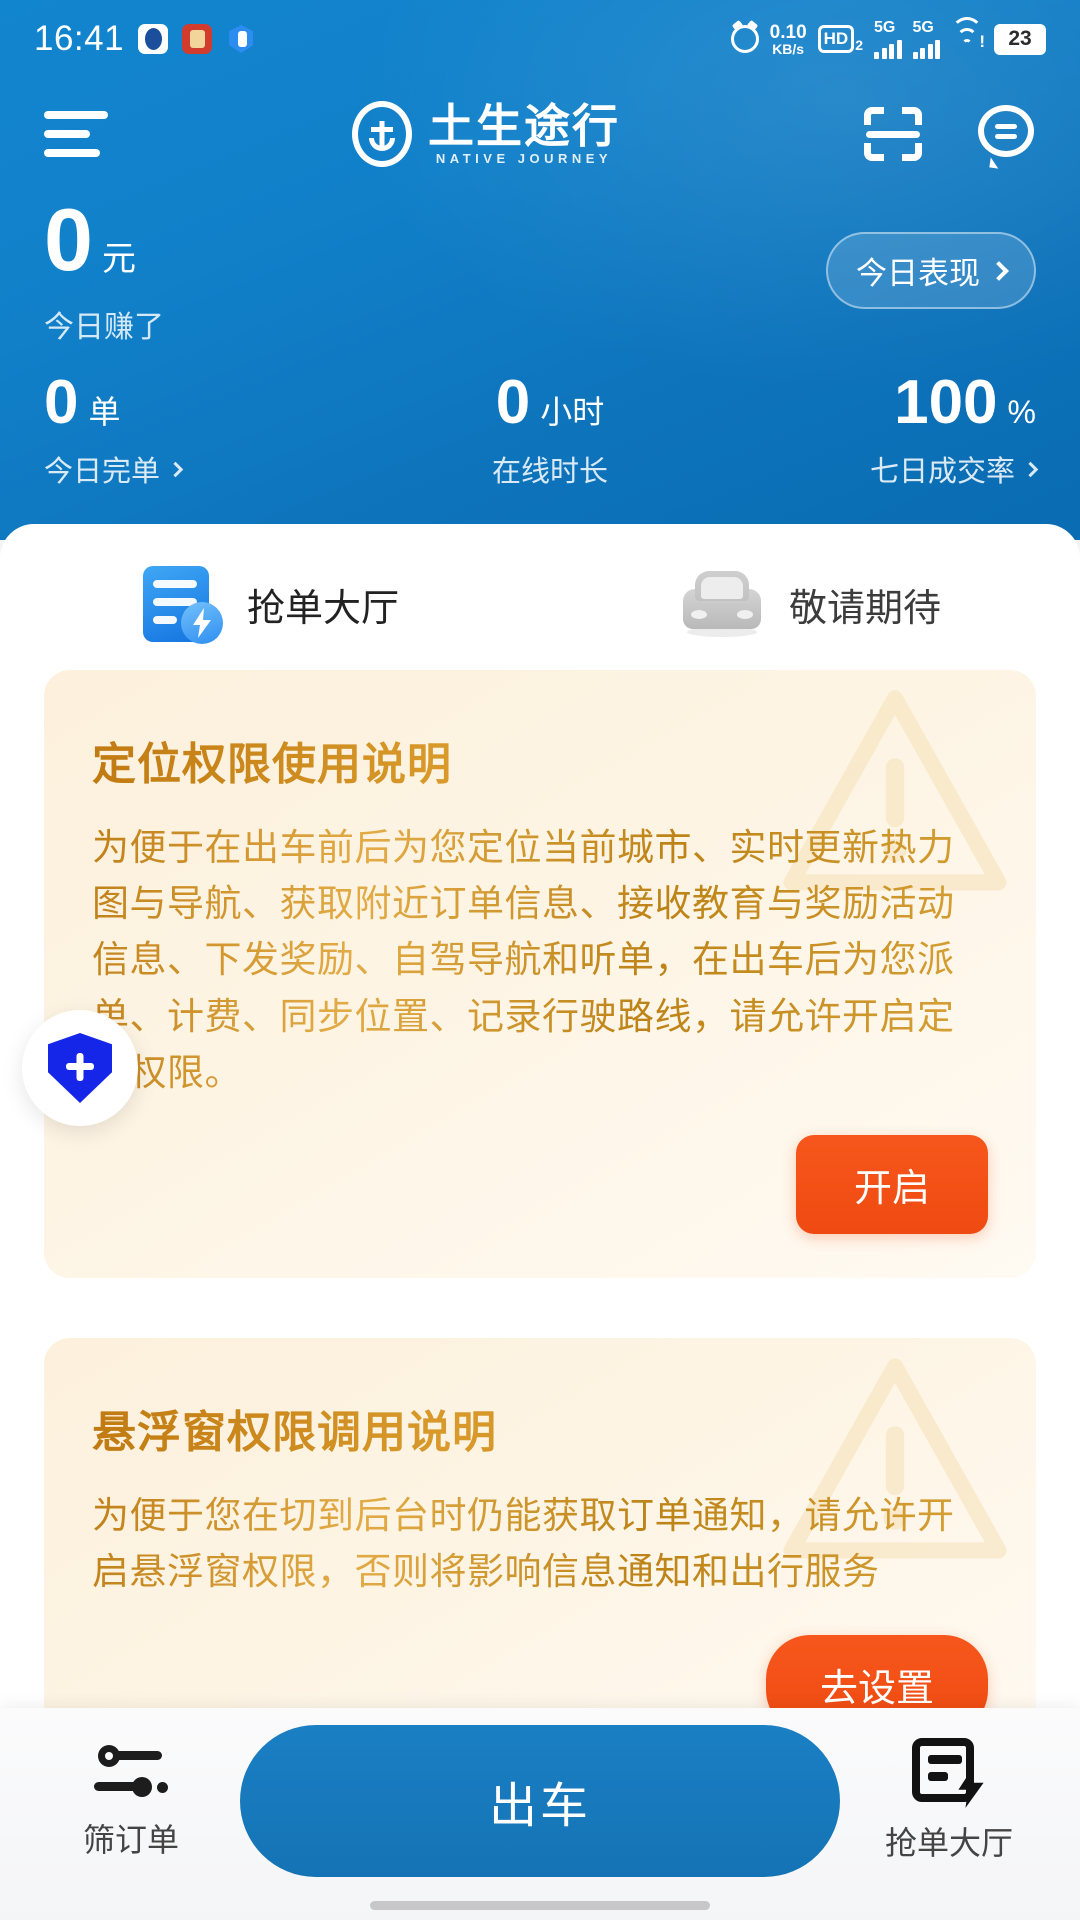  I want to click on stats-row: 0 单 今日完单 0 小时 在线时长 100 % 七日成交率, so click(540, 431).